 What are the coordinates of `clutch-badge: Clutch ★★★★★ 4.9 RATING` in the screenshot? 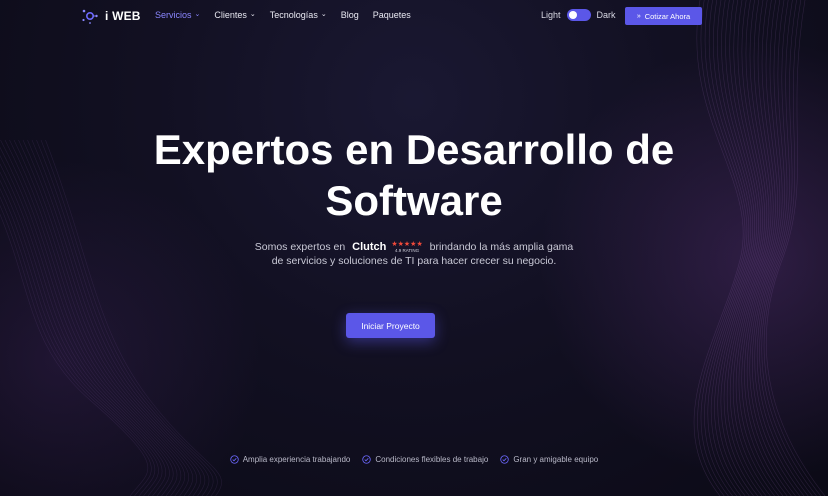 It's located at (387, 247).